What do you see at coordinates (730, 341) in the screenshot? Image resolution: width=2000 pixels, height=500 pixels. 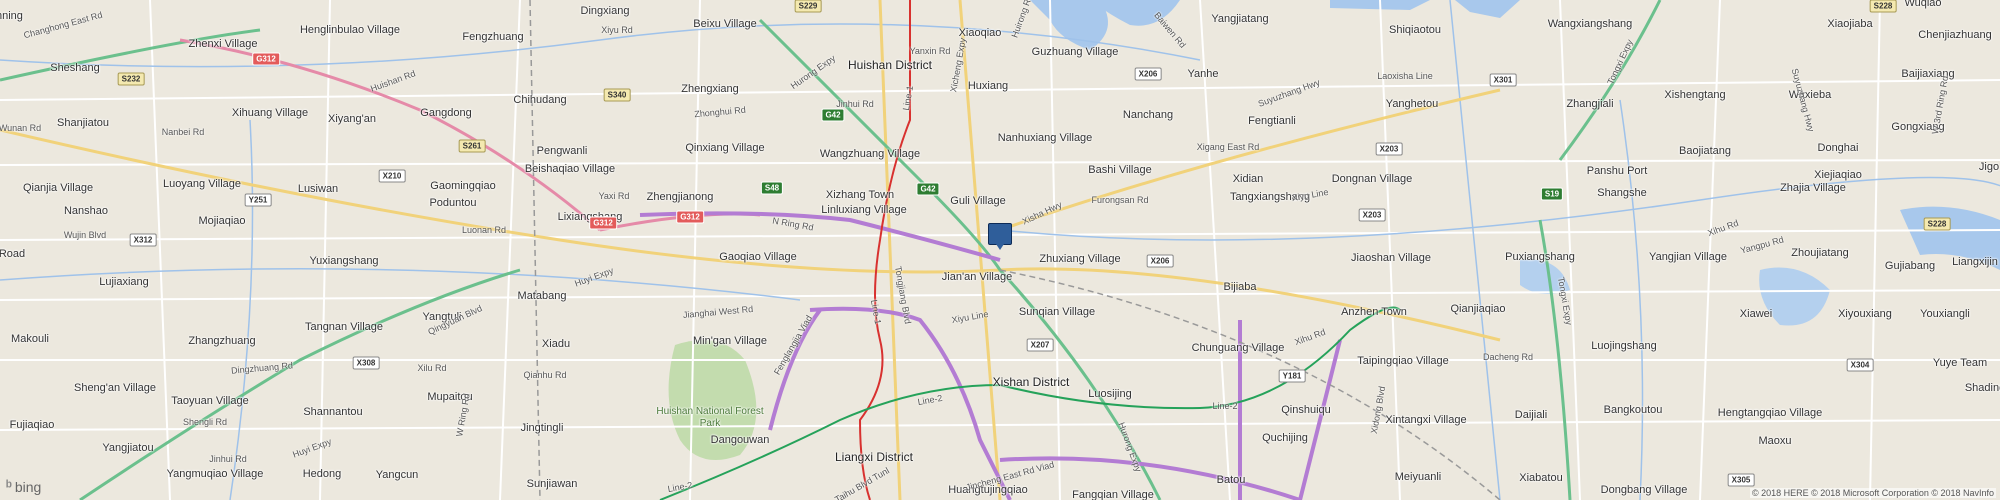 I see `place-label-min-gan-village: Min'gan Village` at bounding box center [730, 341].